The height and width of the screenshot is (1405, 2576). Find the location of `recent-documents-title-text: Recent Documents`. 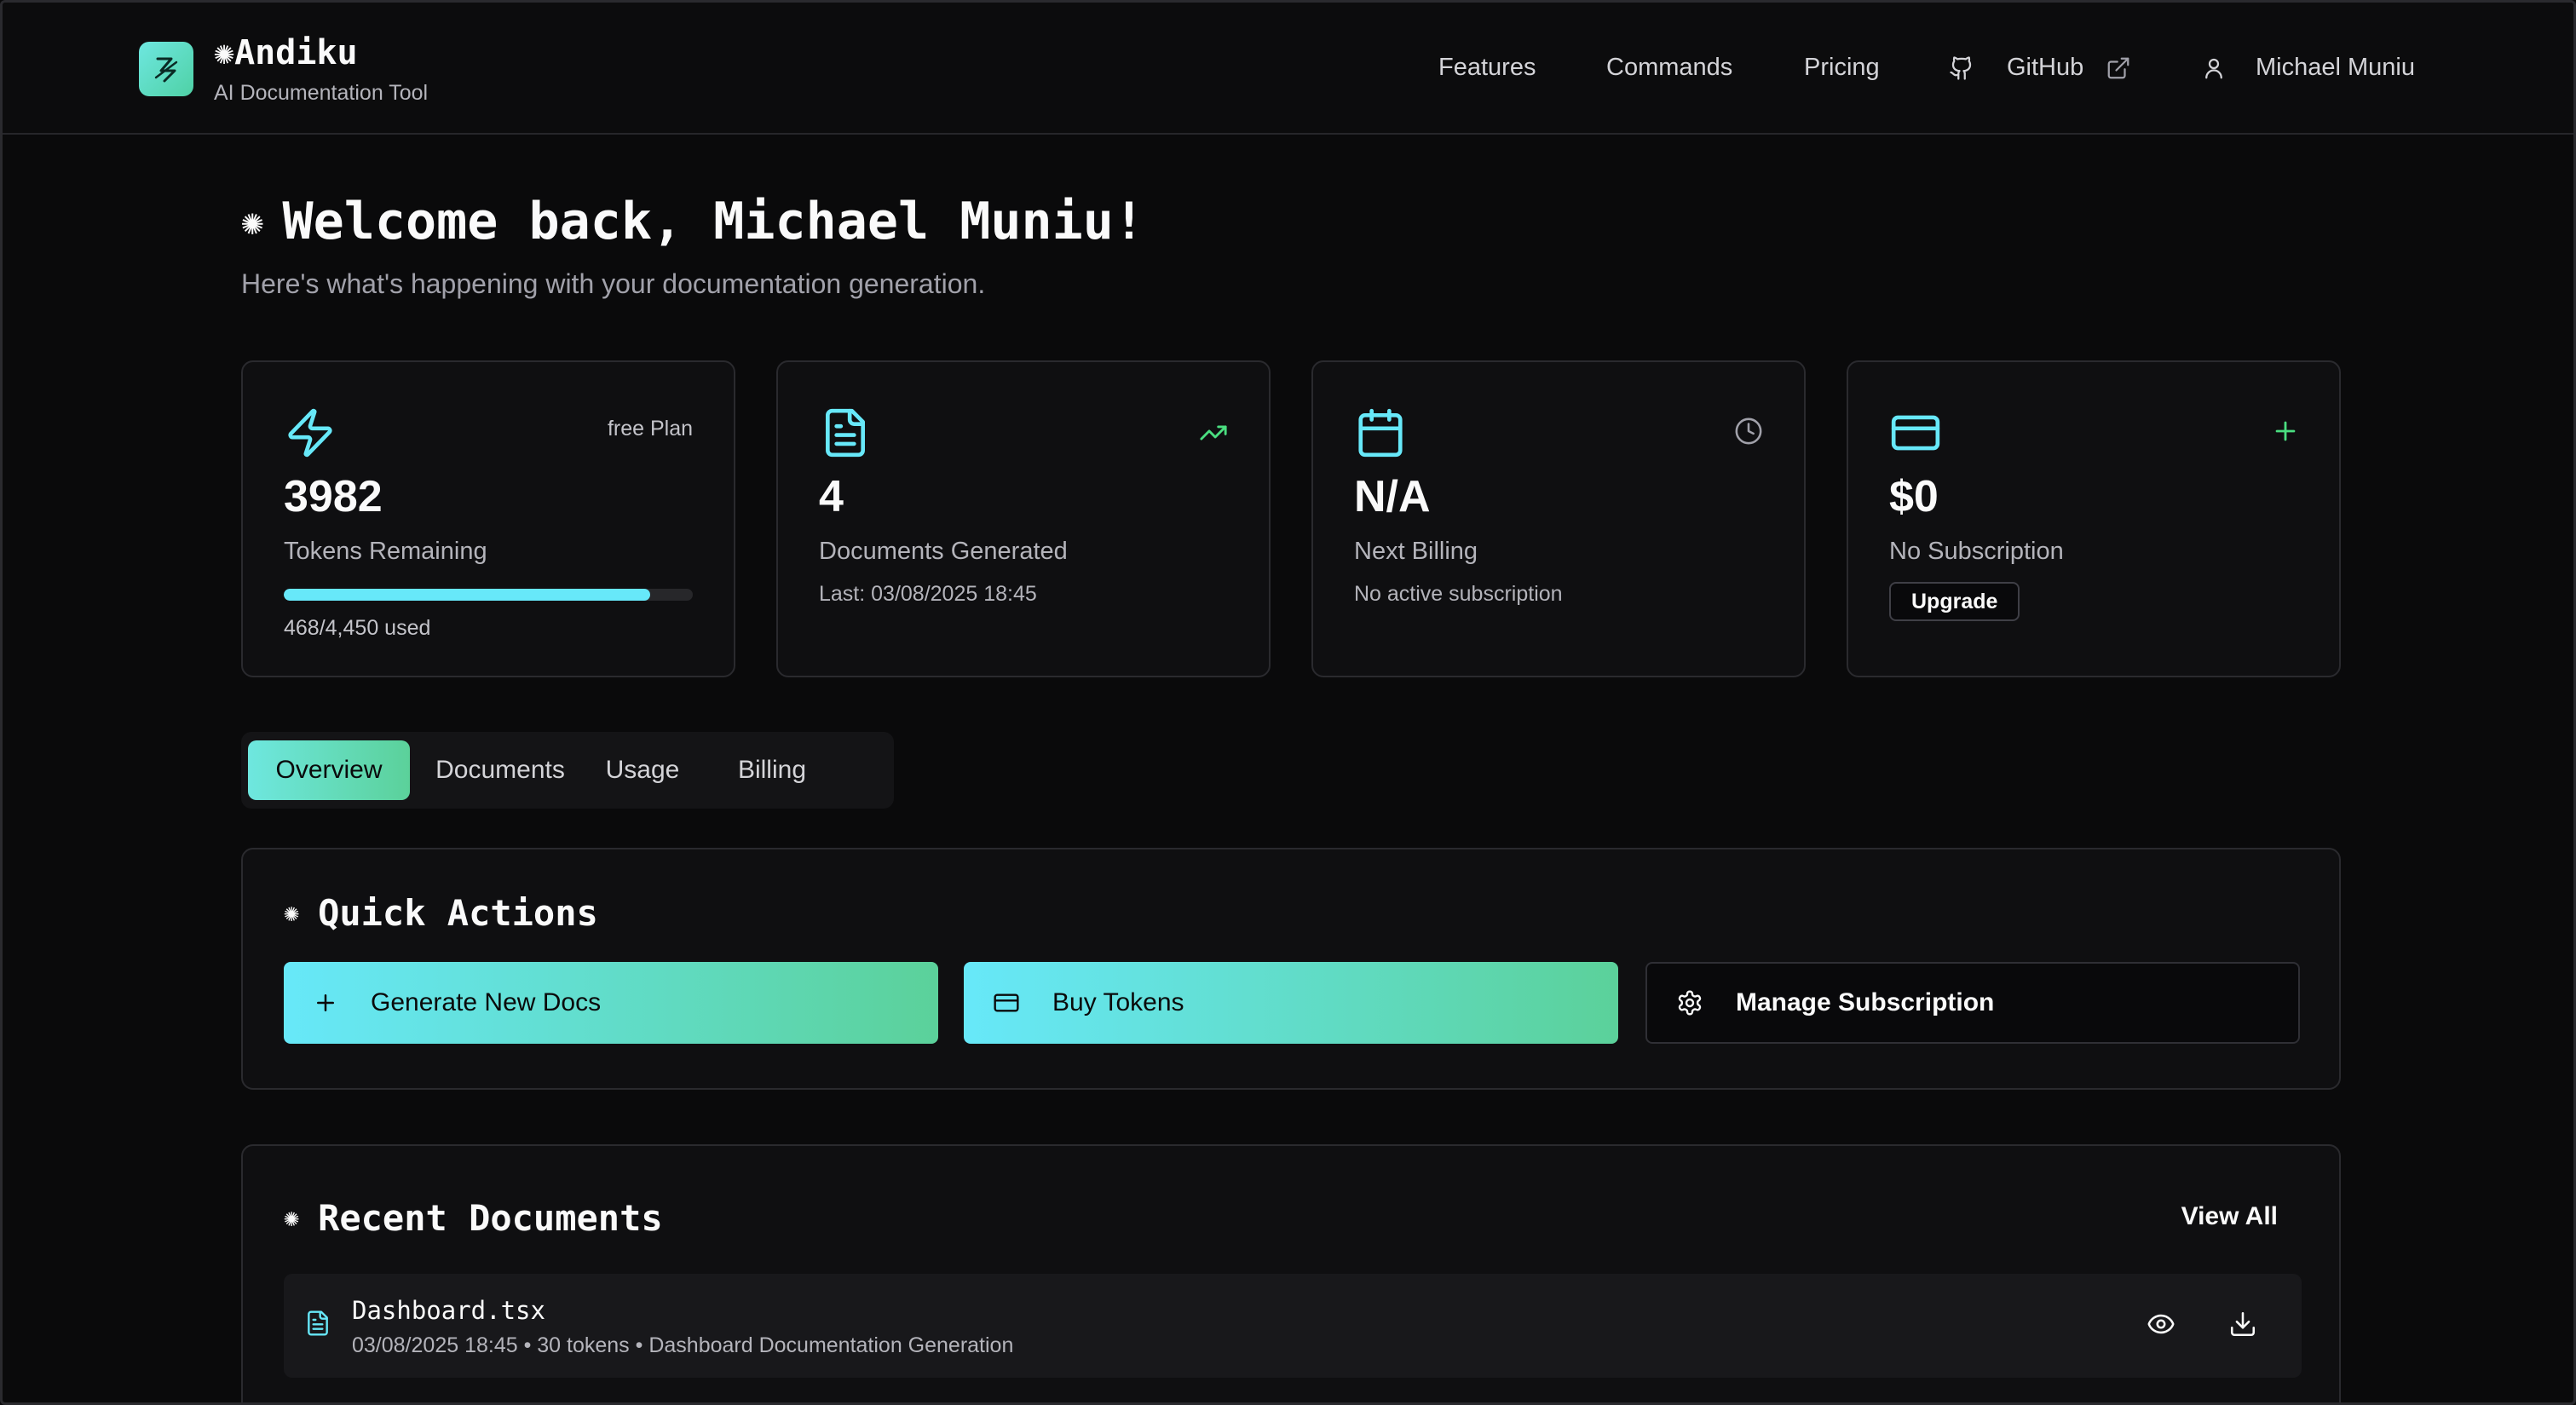

recent-documents-title-text: Recent Documents is located at coordinates (490, 1218).